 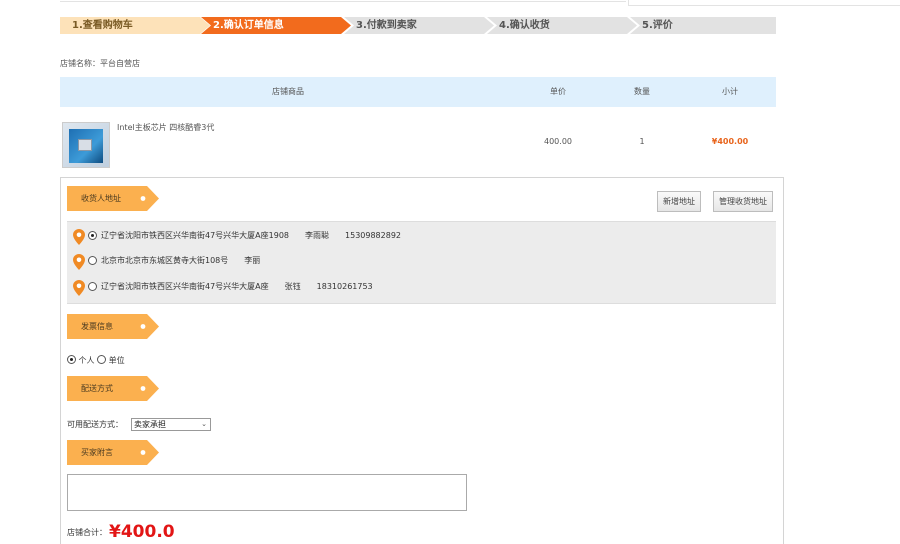 I want to click on shipping-label: 可用配送方式：, so click(x=95, y=424).